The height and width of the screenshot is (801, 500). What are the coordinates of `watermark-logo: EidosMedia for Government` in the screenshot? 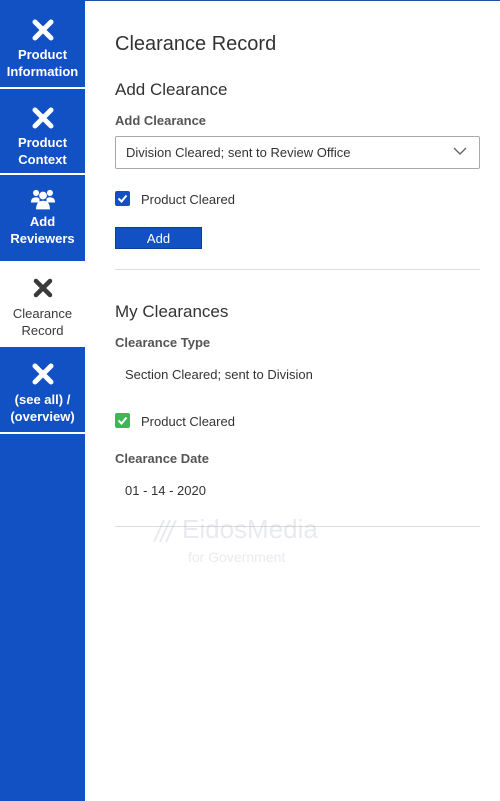 It's located at (255, 540).